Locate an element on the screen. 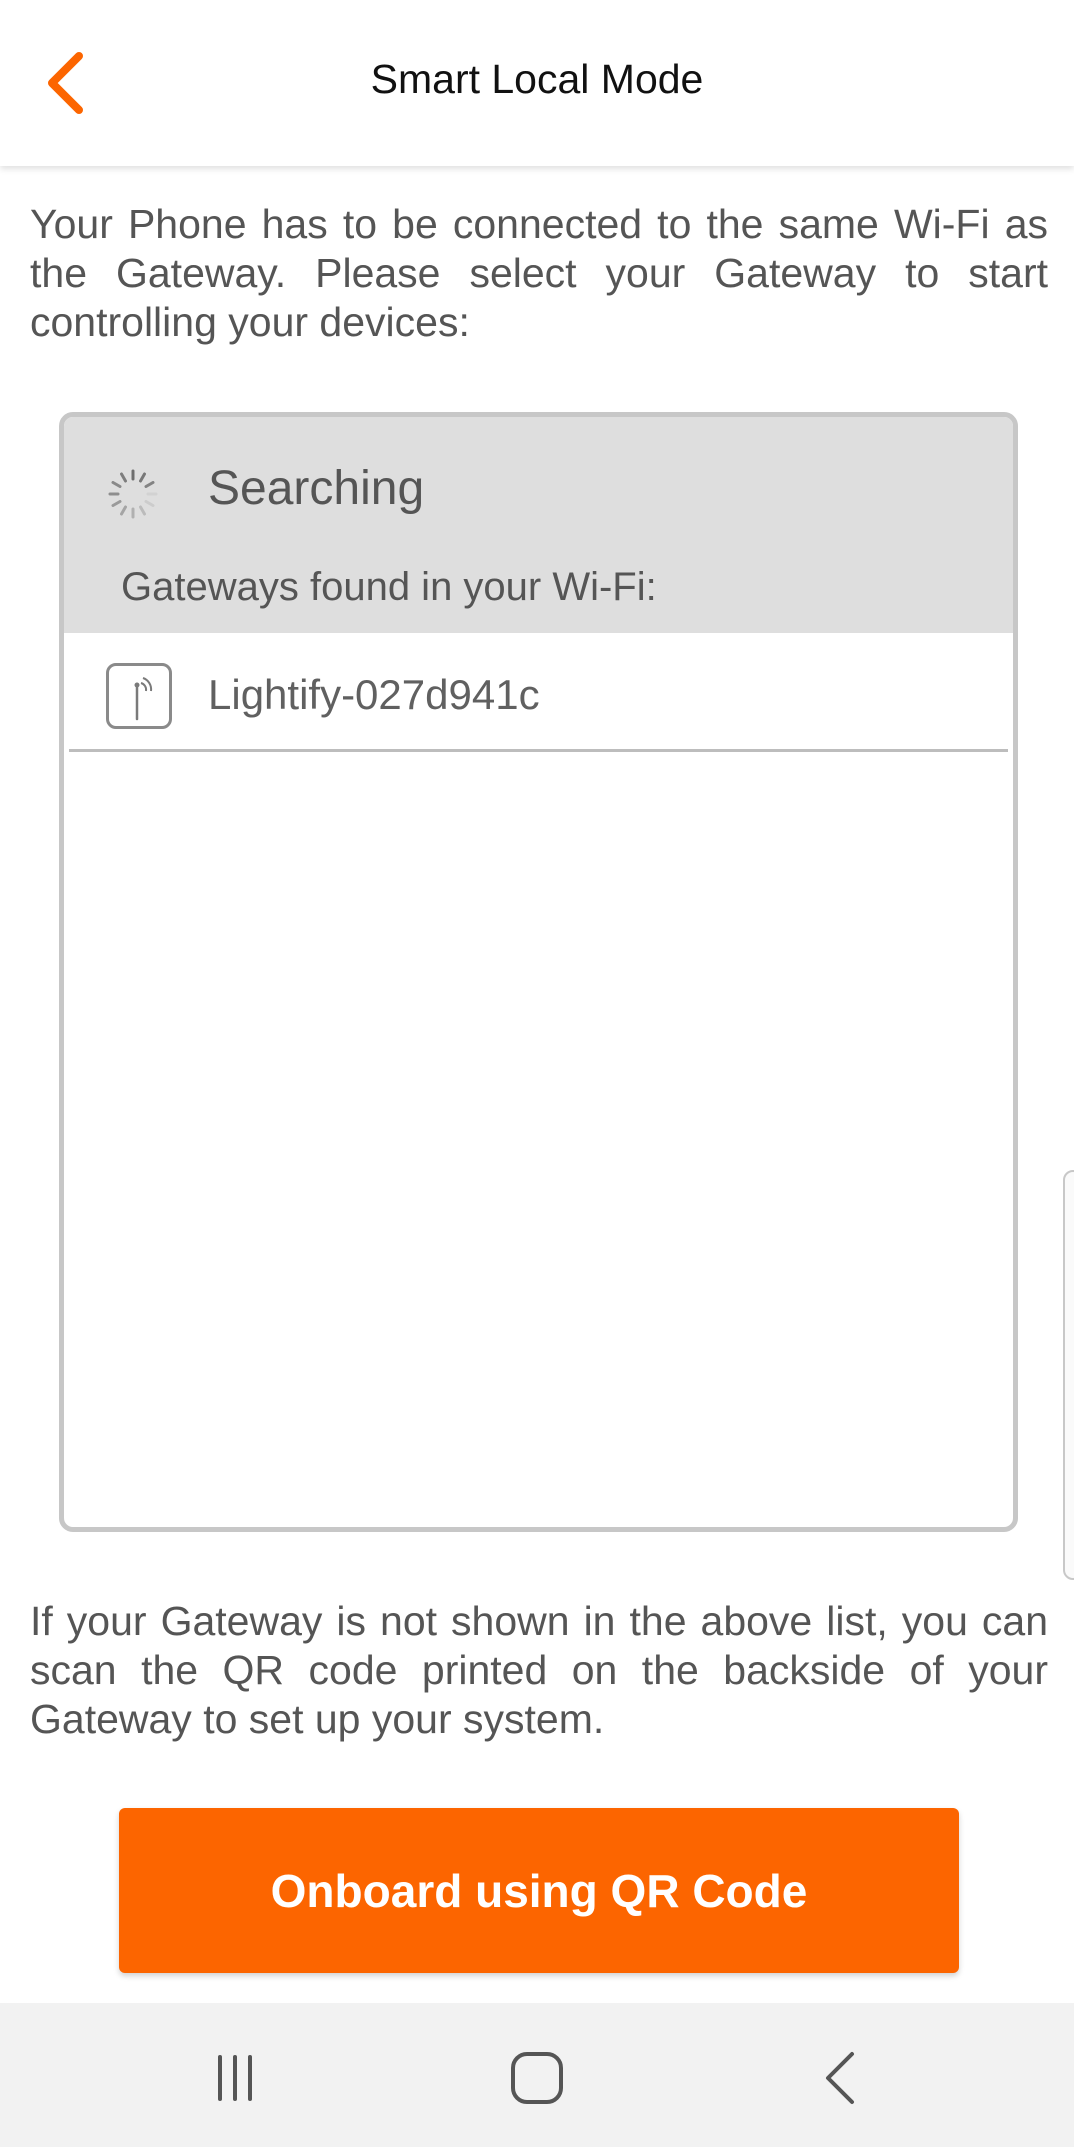 The width and height of the screenshot is (1074, 2147). nav-back-button is located at coordinates (840, 2078).